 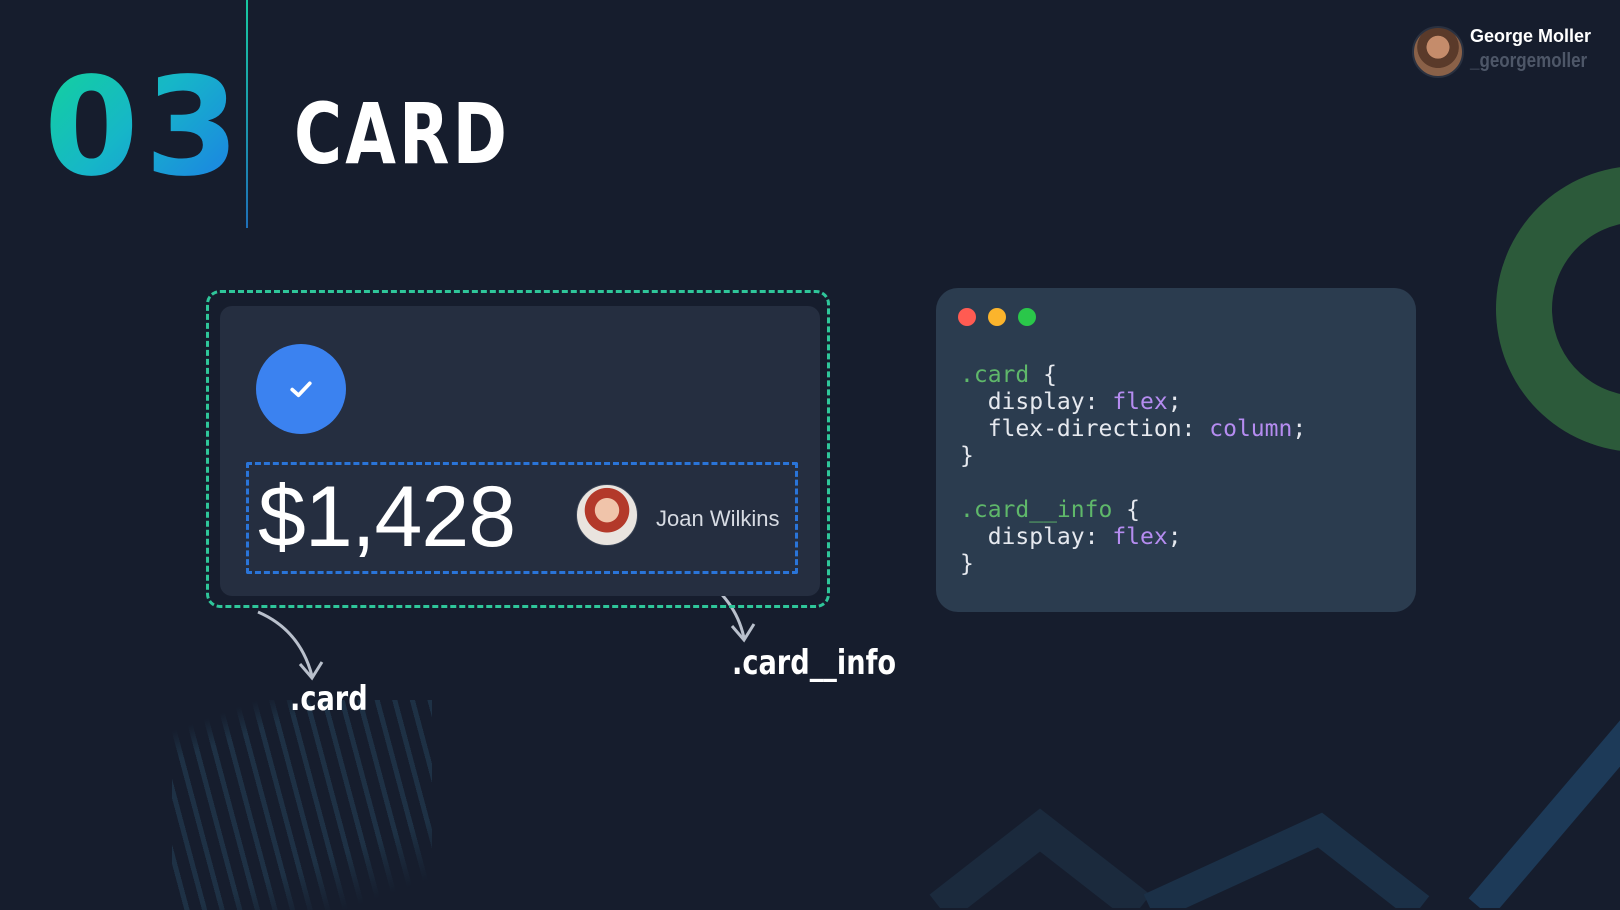 What do you see at coordinates (1251, 429) in the screenshot?
I see `code-value: column` at bounding box center [1251, 429].